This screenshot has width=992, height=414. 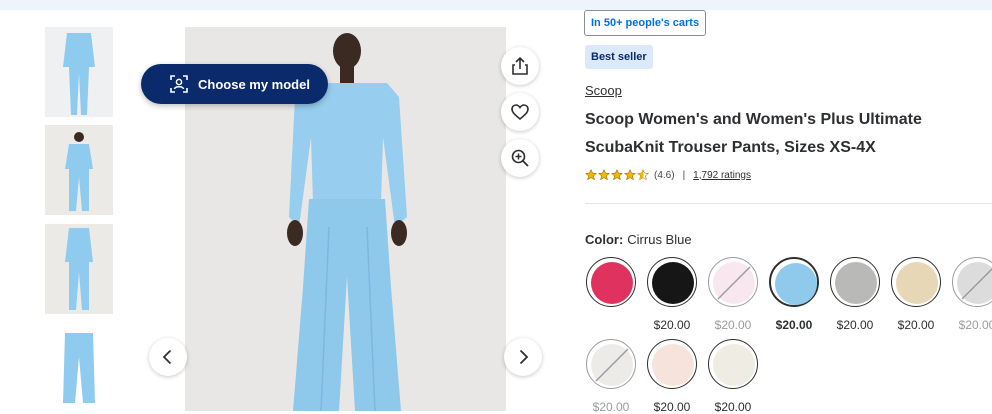 I want to click on share-button, so click(x=520, y=66).